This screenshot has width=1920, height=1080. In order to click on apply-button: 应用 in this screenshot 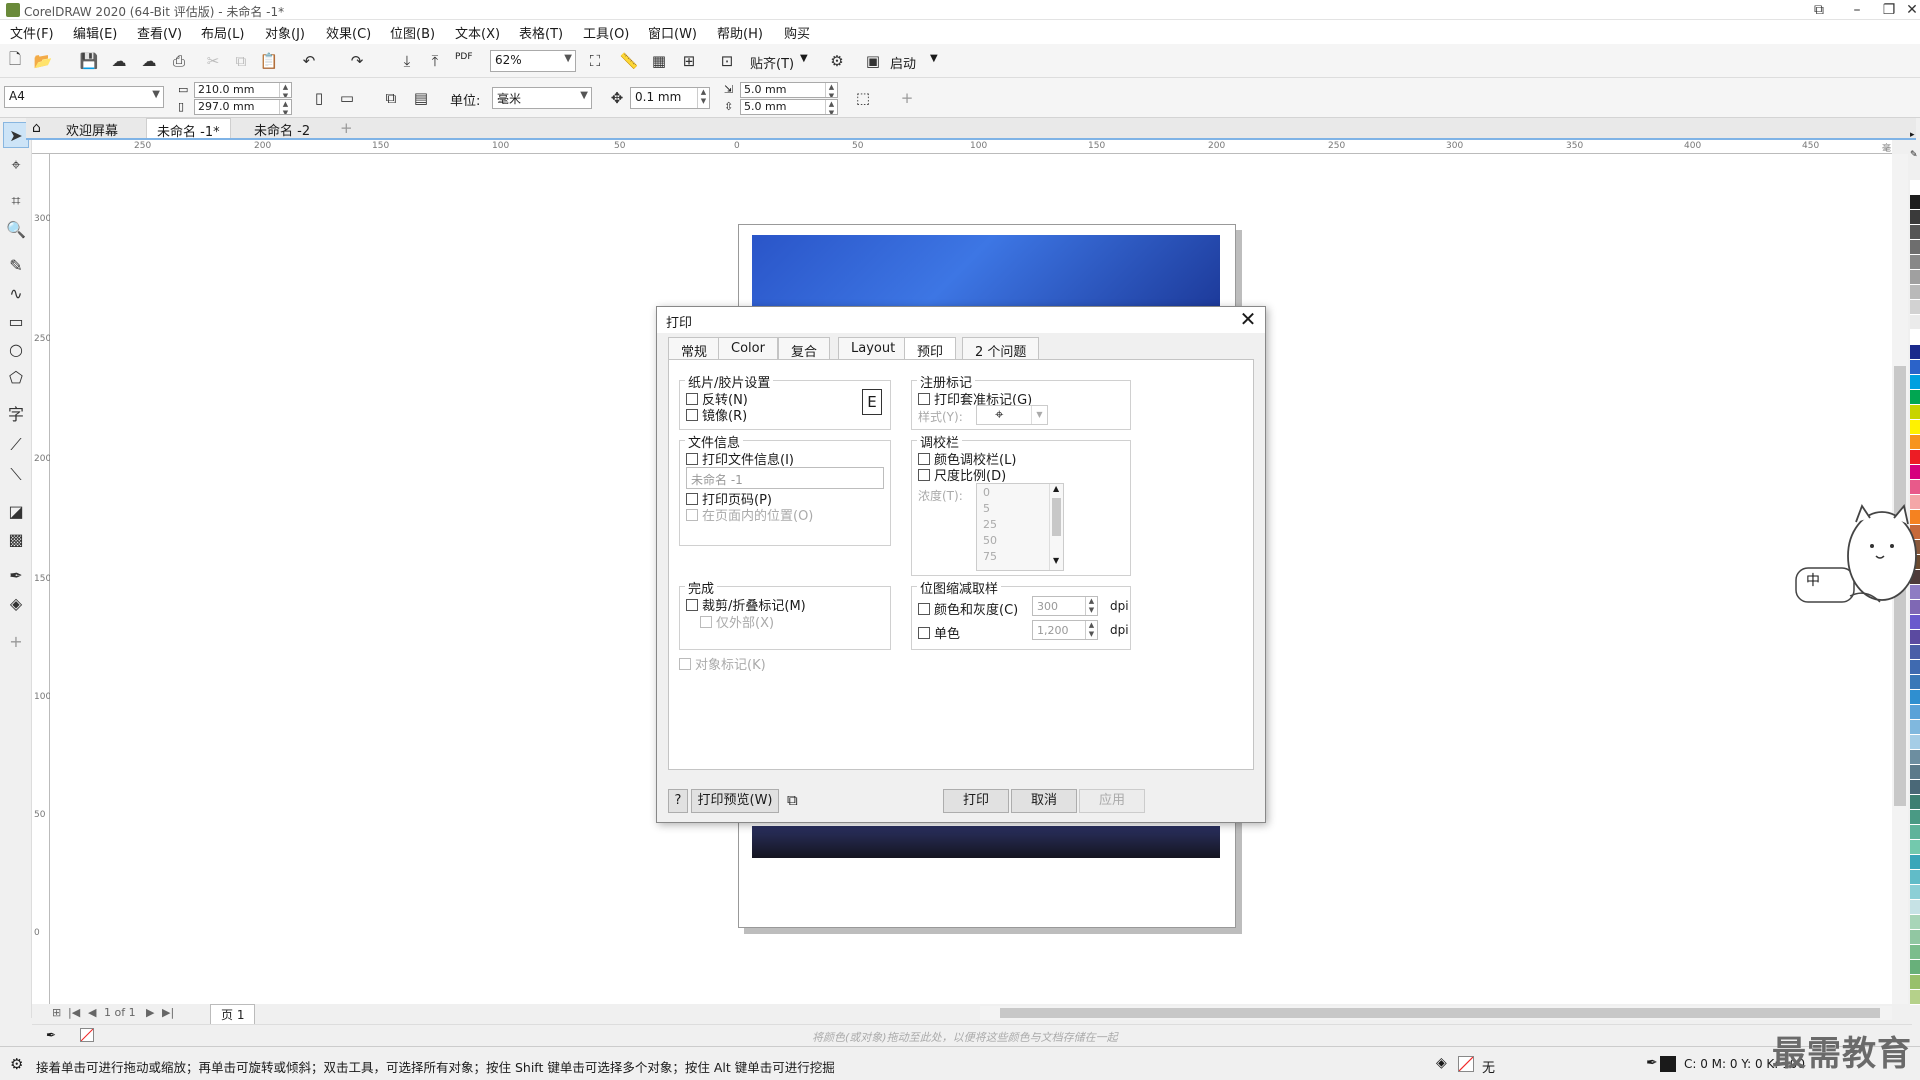, I will do `click(1112, 801)`.